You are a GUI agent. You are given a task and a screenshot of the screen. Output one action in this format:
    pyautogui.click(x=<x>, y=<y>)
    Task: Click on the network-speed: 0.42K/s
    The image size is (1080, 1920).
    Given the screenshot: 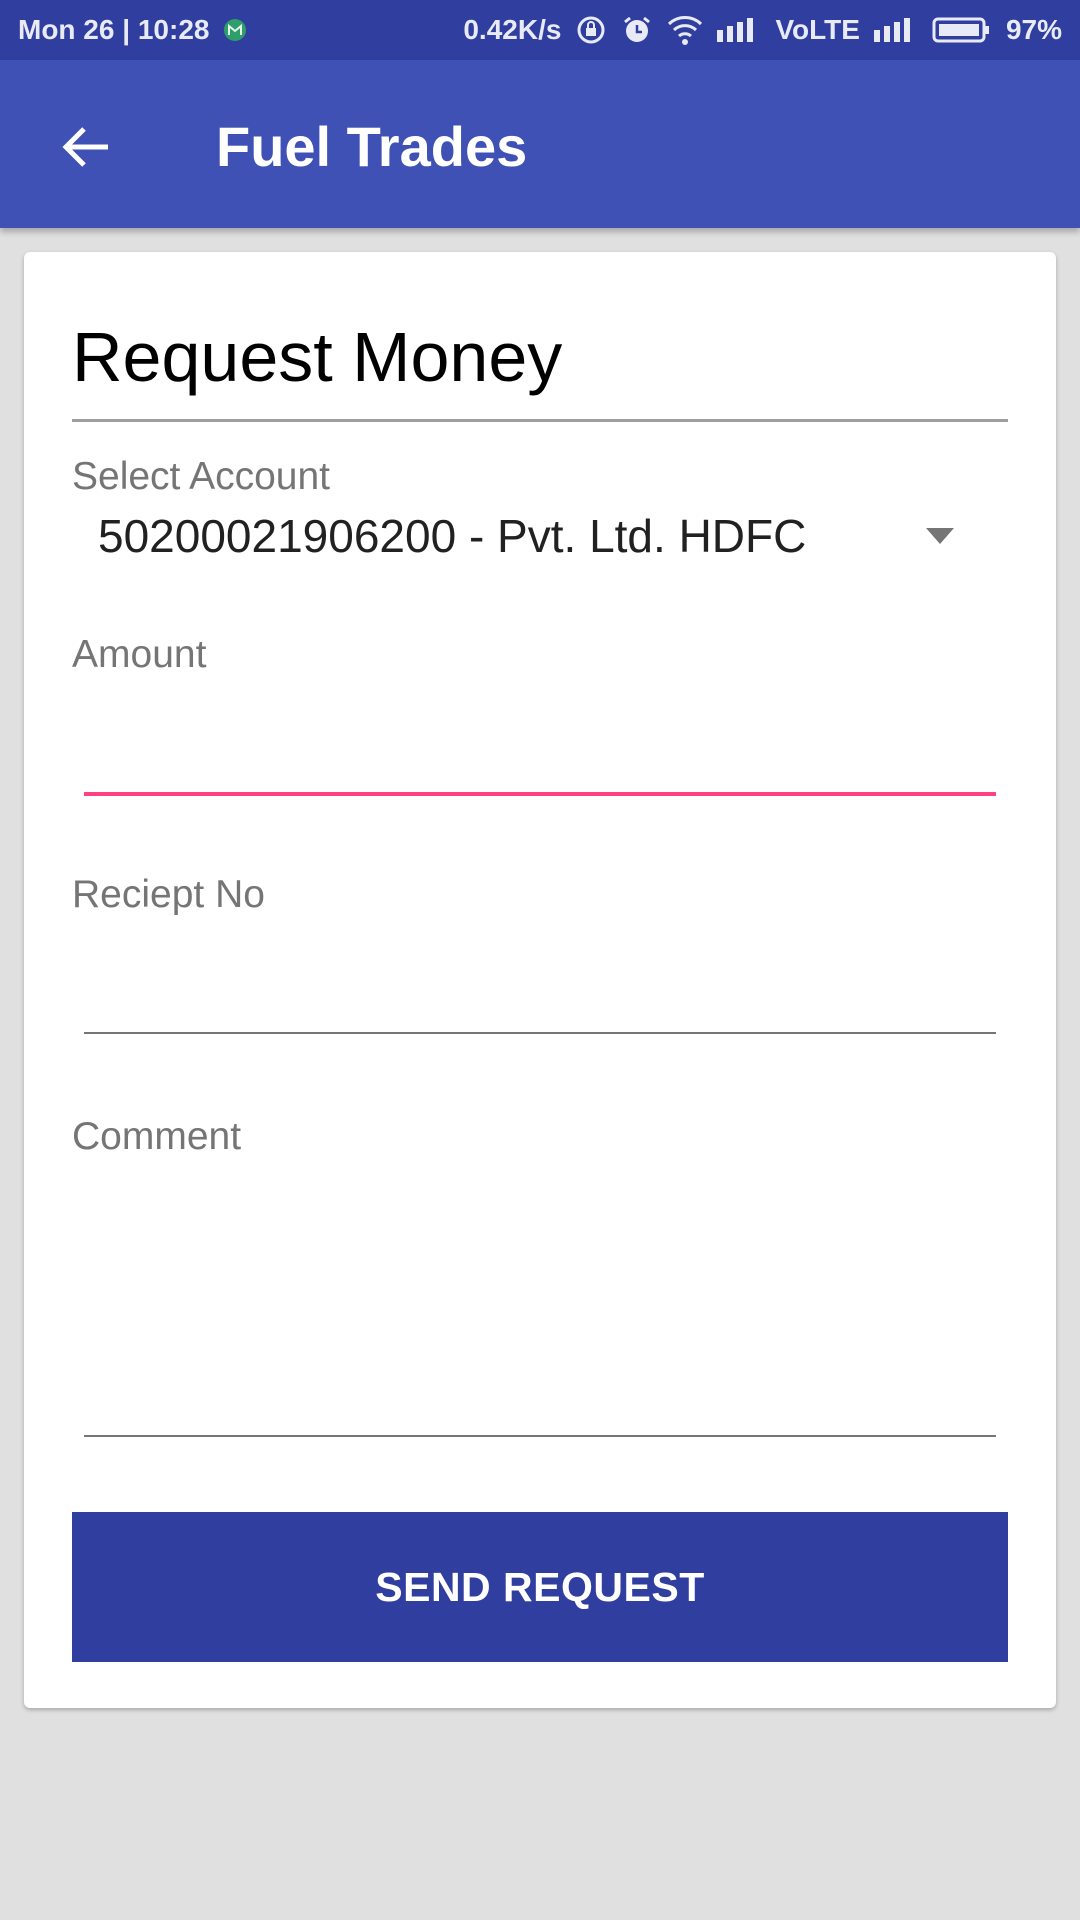 What is the action you would take?
    pyautogui.click(x=512, y=29)
    